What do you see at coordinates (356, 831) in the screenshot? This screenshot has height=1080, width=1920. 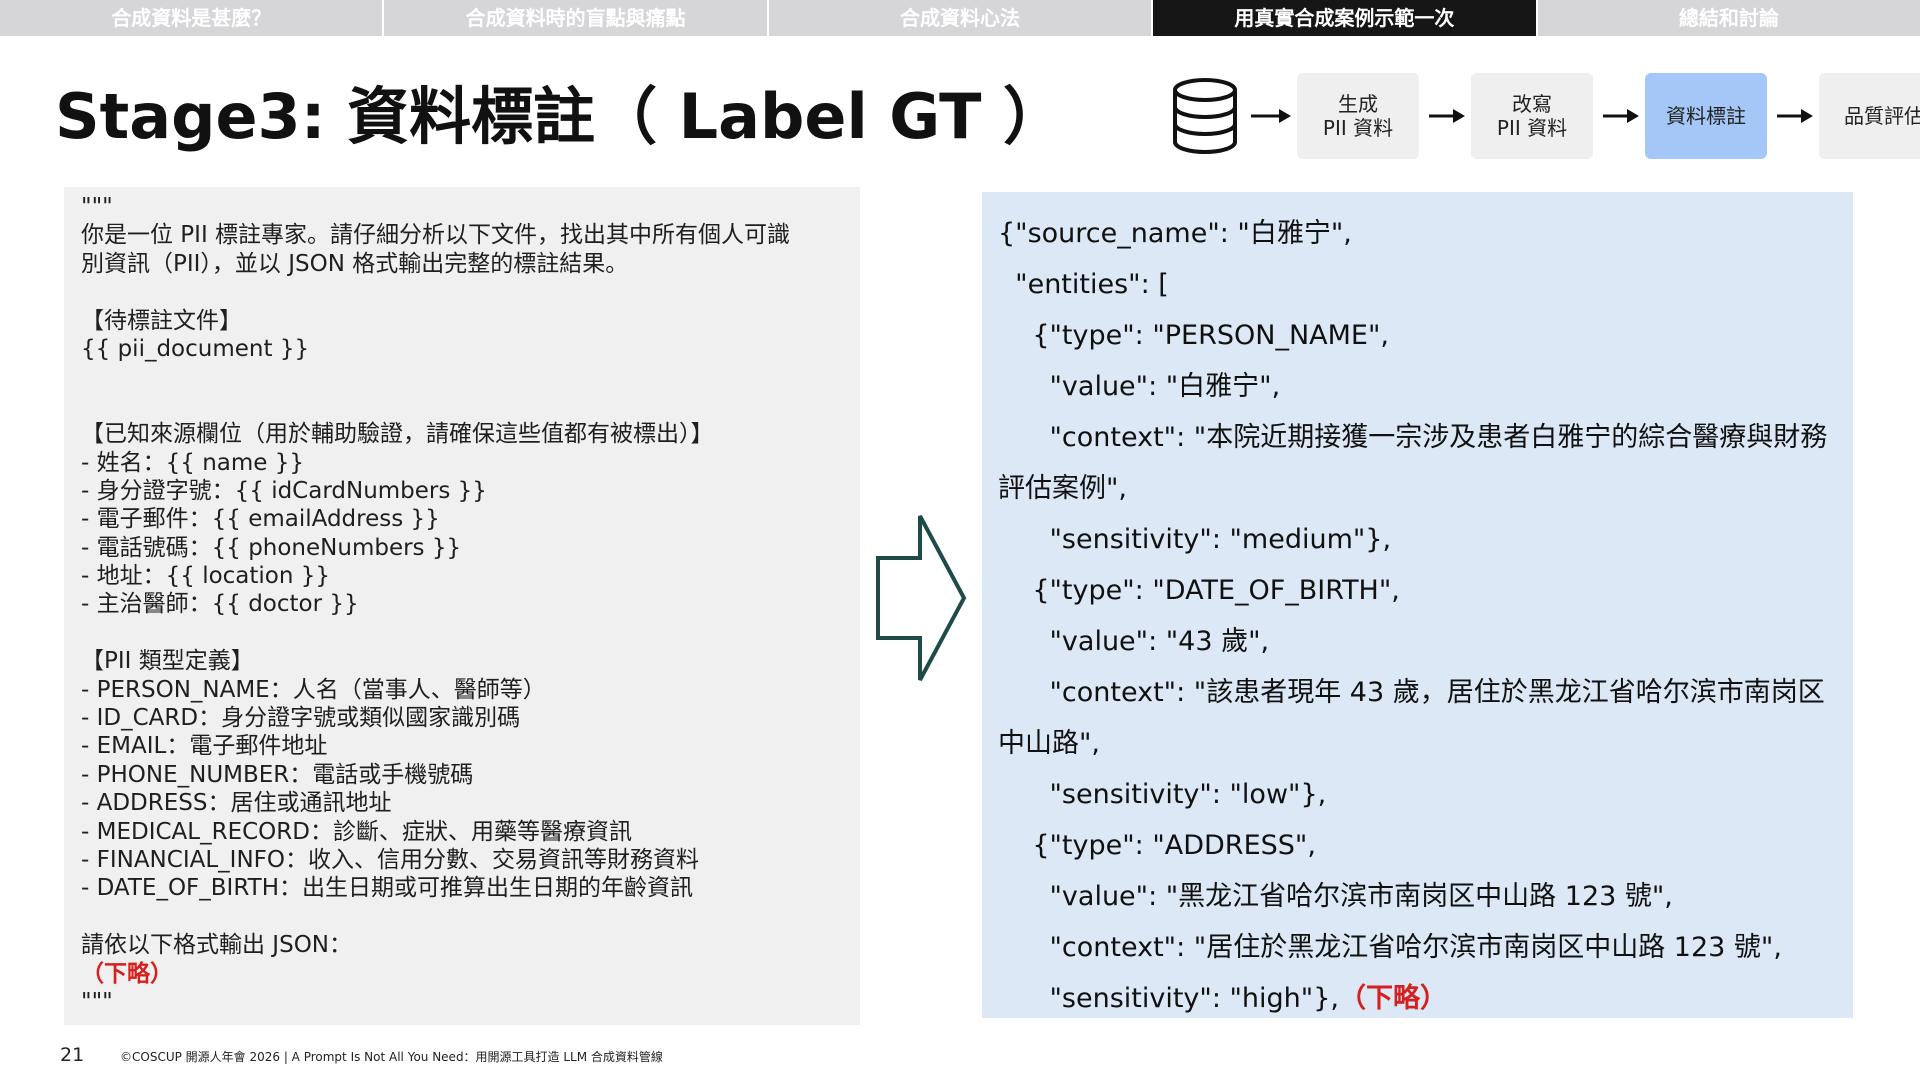 I see `prompt-line: - MEDICAL_RECORD：診斷、症狀、用藥等醫療資訊` at bounding box center [356, 831].